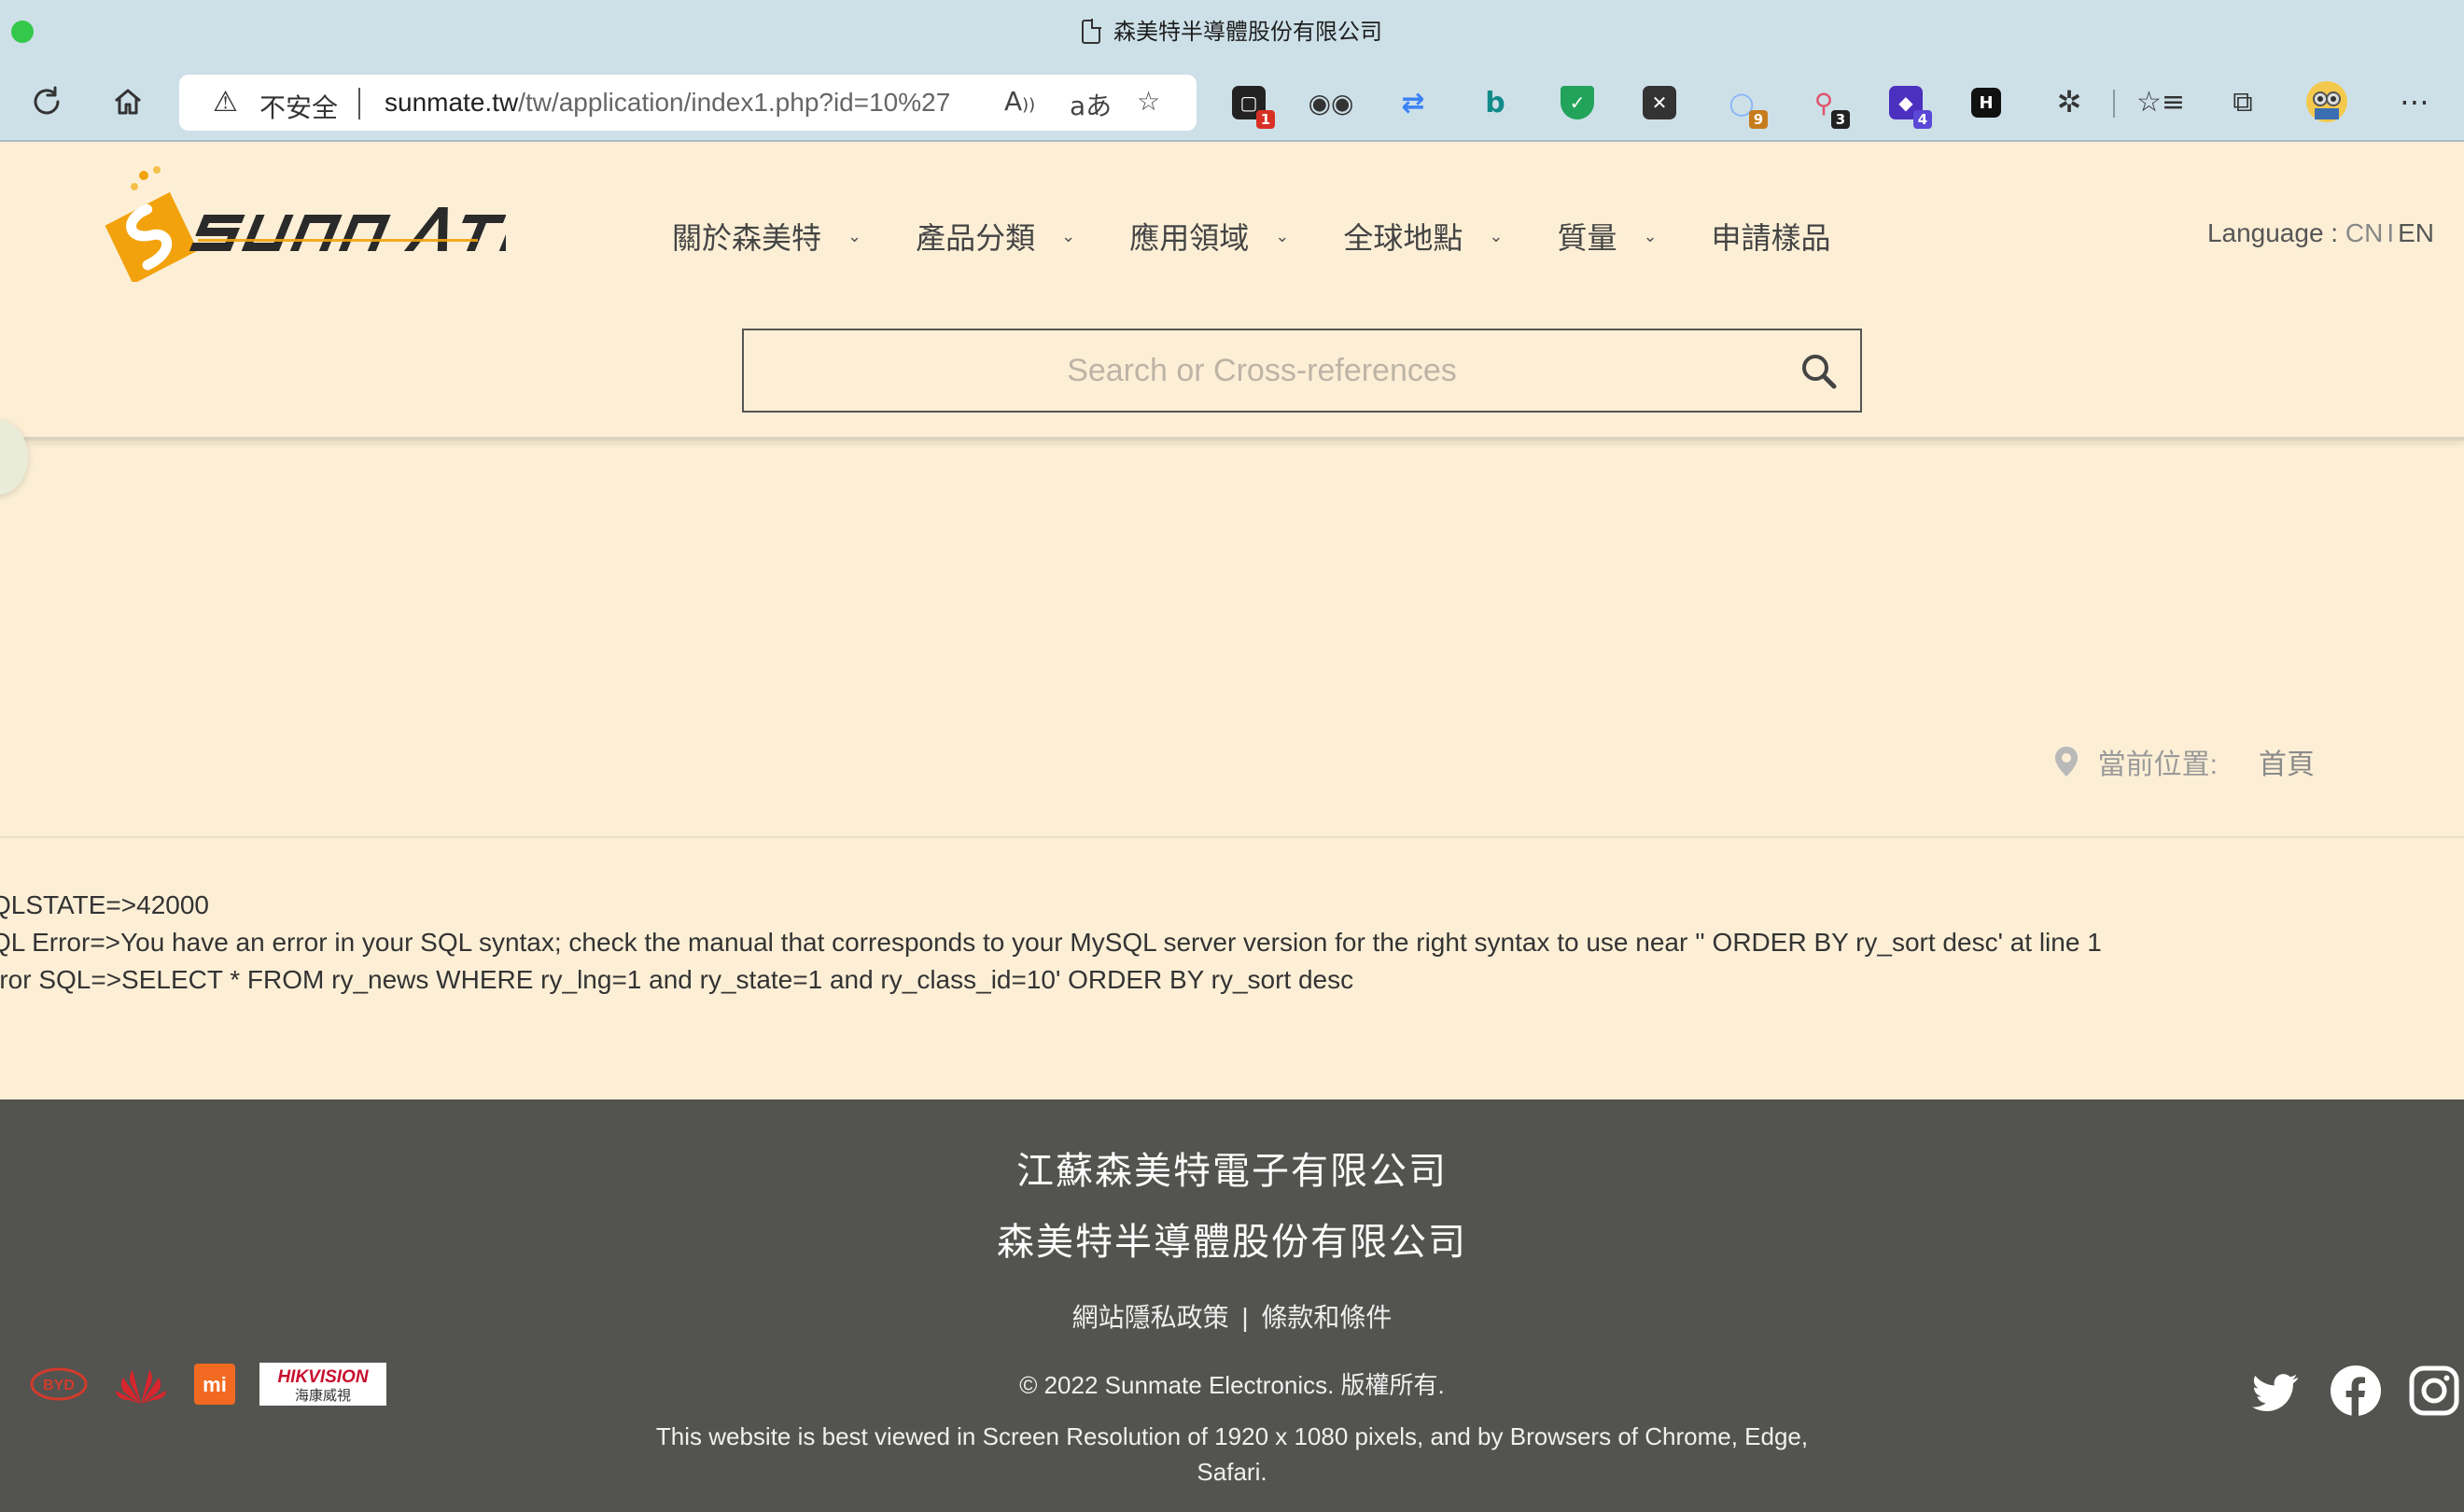  Describe the element at coordinates (2416, 232) in the screenshot. I see `lang-en-link: EN` at that location.